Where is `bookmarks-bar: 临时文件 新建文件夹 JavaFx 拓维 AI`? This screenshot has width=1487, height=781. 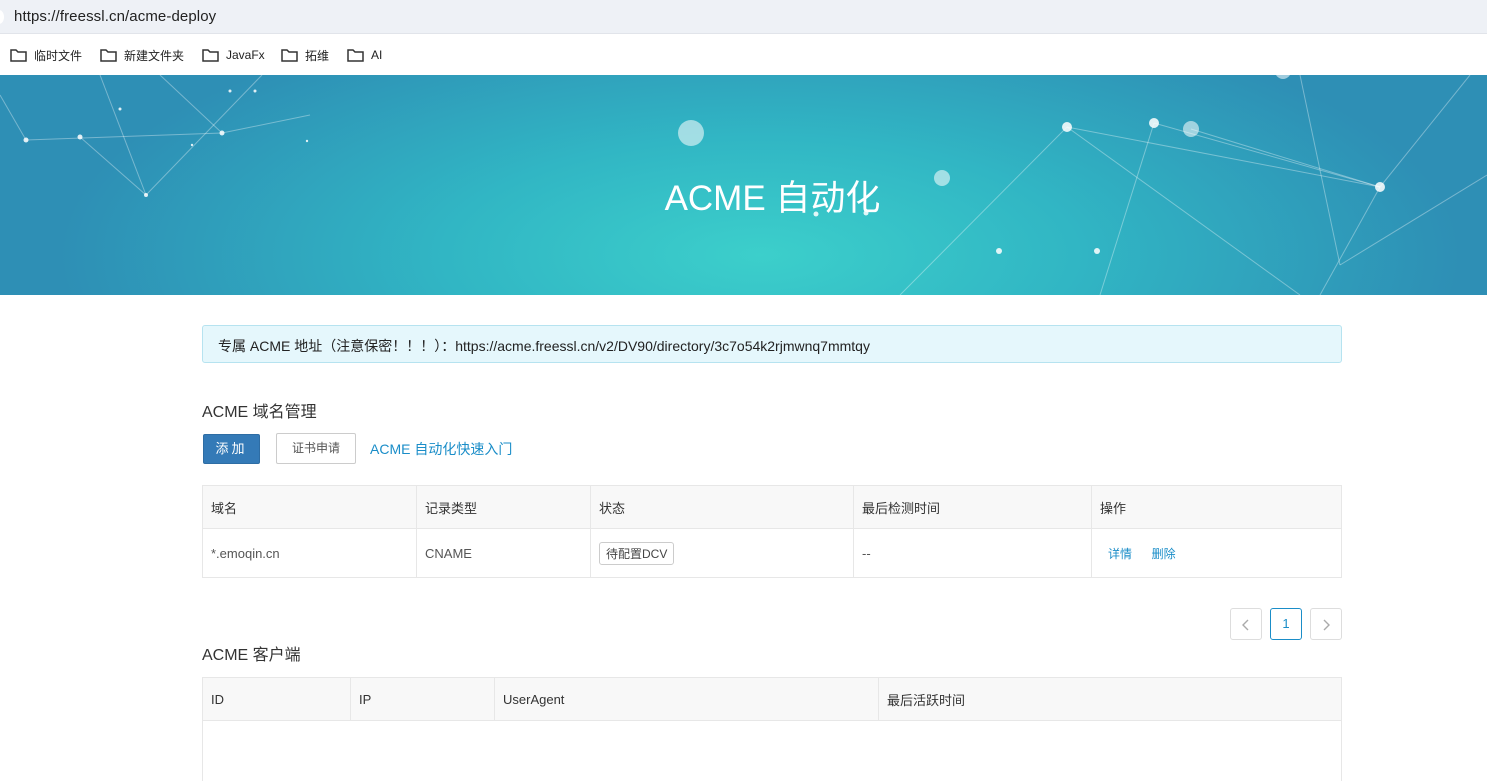 bookmarks-bar: 临时文件 新建文件夹 JavaFx 拓维 AI is located at coordinates (743, 54).